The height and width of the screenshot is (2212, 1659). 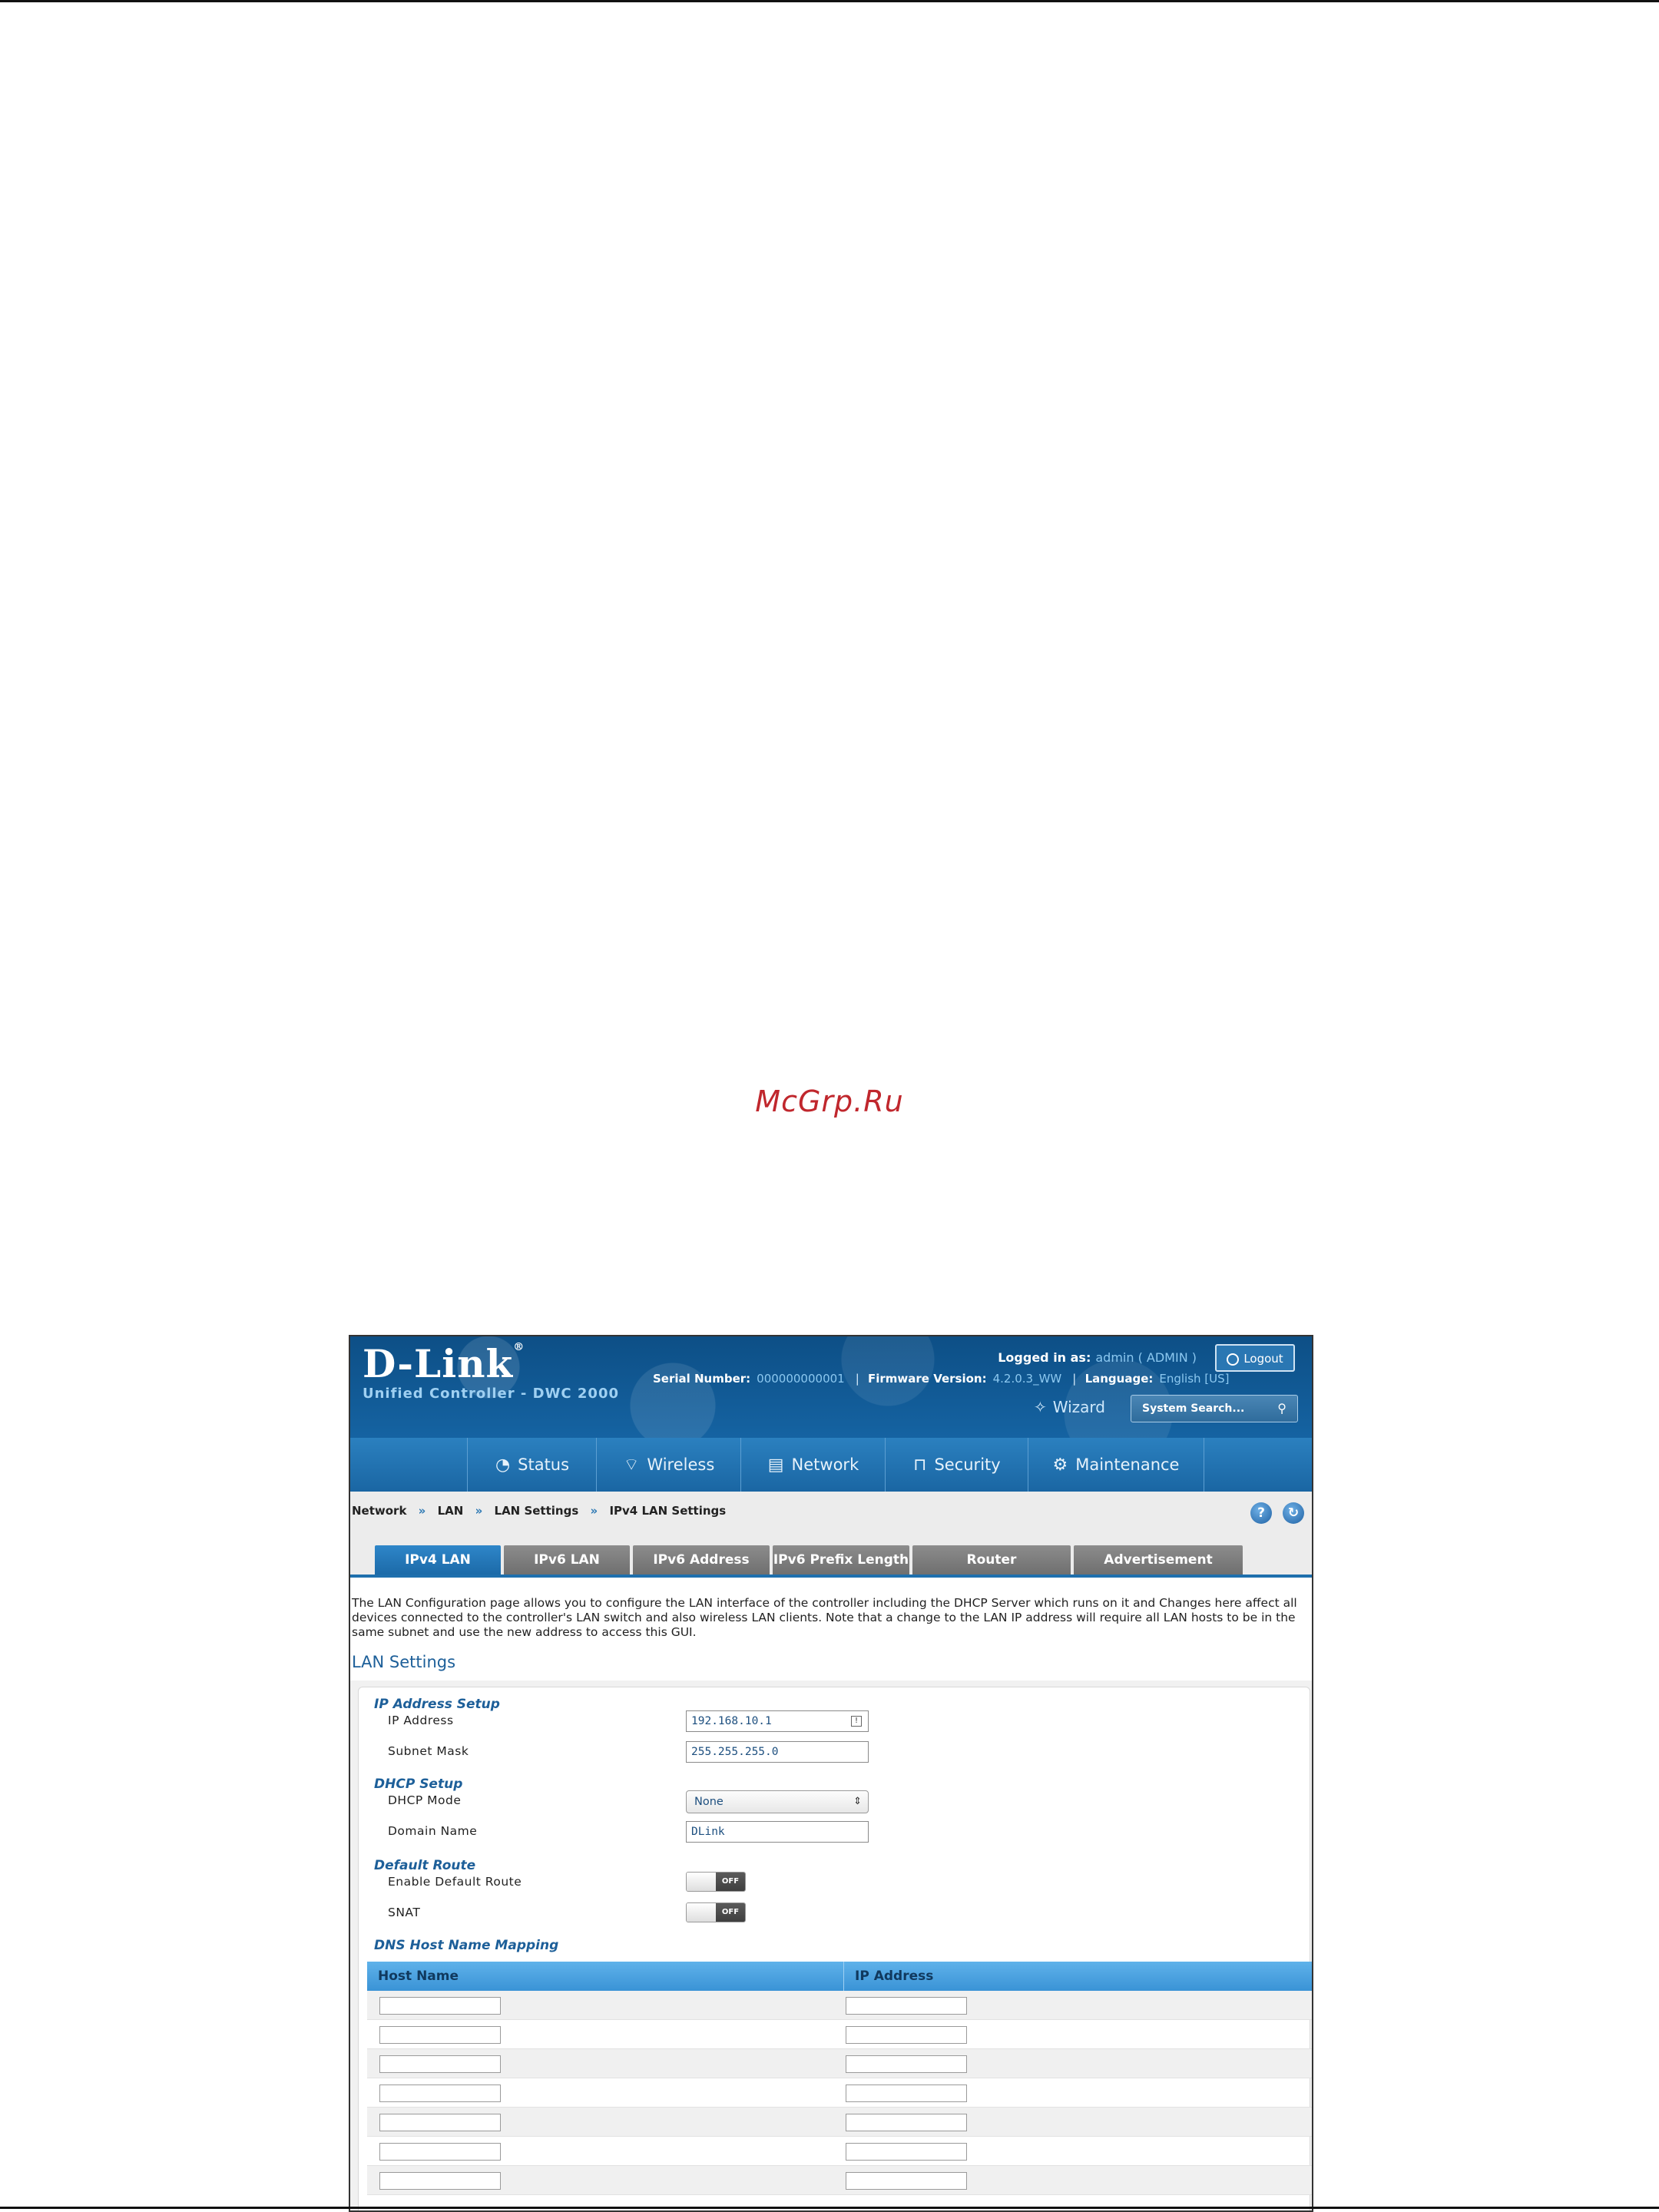 What do you see at coordinates (778, 1801) in the screenshot?
I see `dhcp-mode-select: None ⇕` at bounding box center [778, 1801].